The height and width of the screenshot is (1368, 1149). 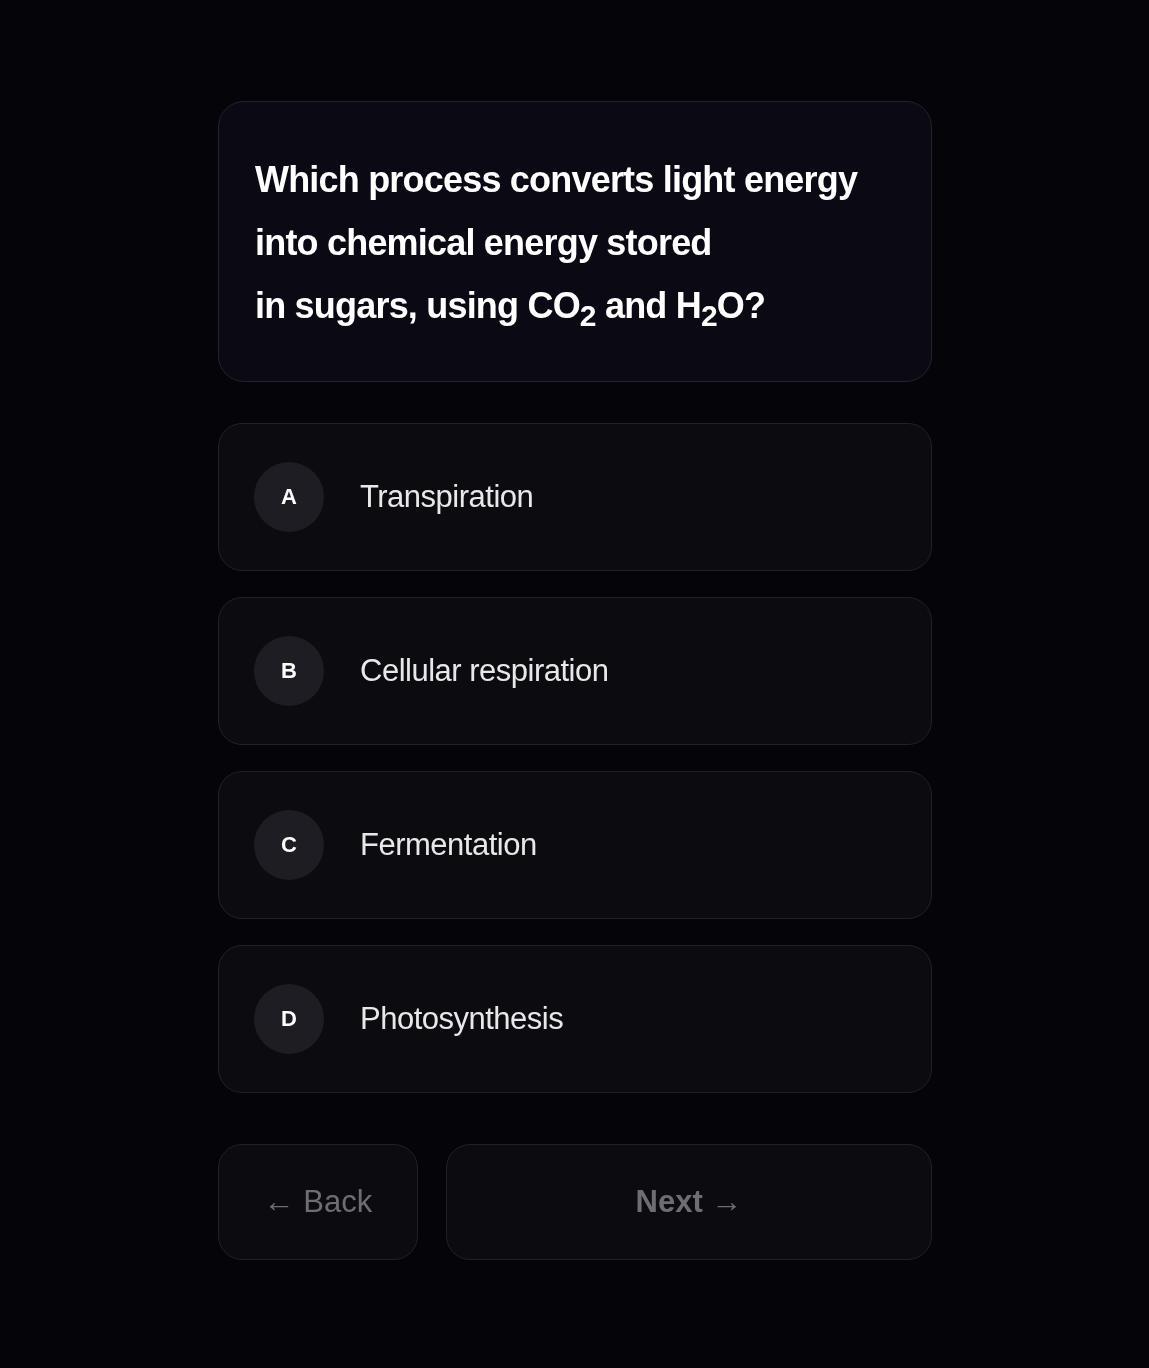 What do you see at coordinates (289, 671) in the screenshot?
I see `option-letter-badge: B` at bounding box center [289, 671].